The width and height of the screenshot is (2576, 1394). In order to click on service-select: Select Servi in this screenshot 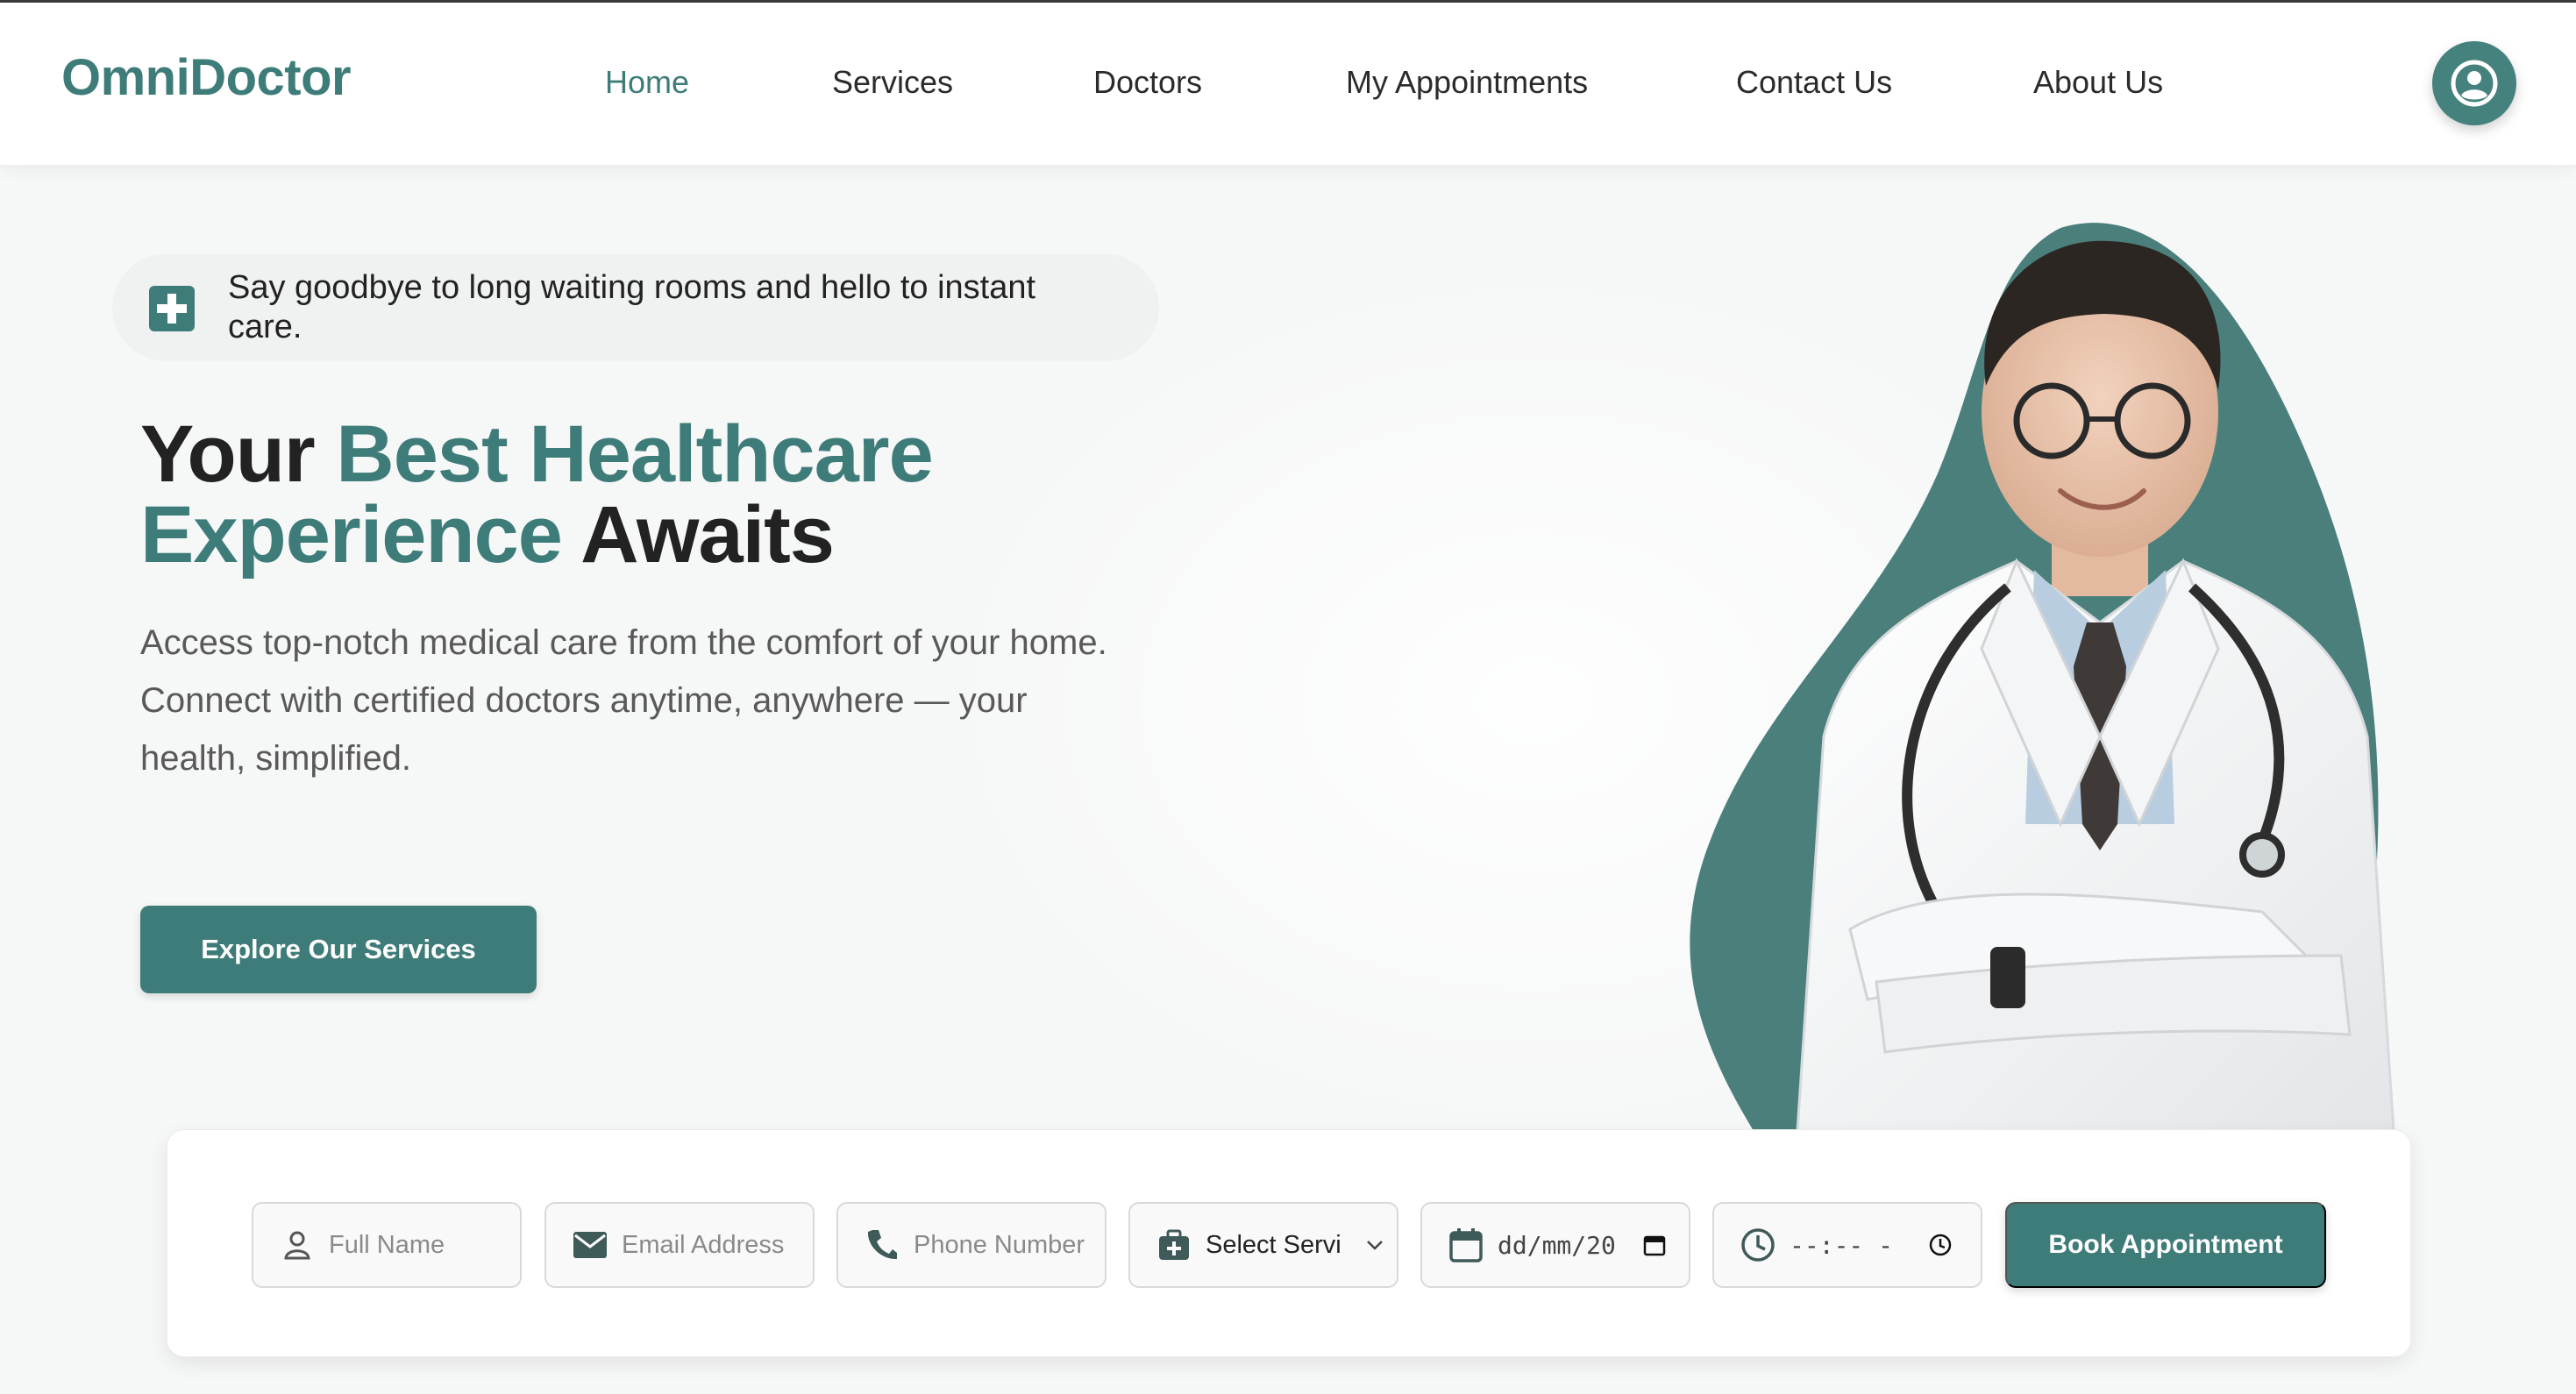, I will do `click(1263, 1245)`.